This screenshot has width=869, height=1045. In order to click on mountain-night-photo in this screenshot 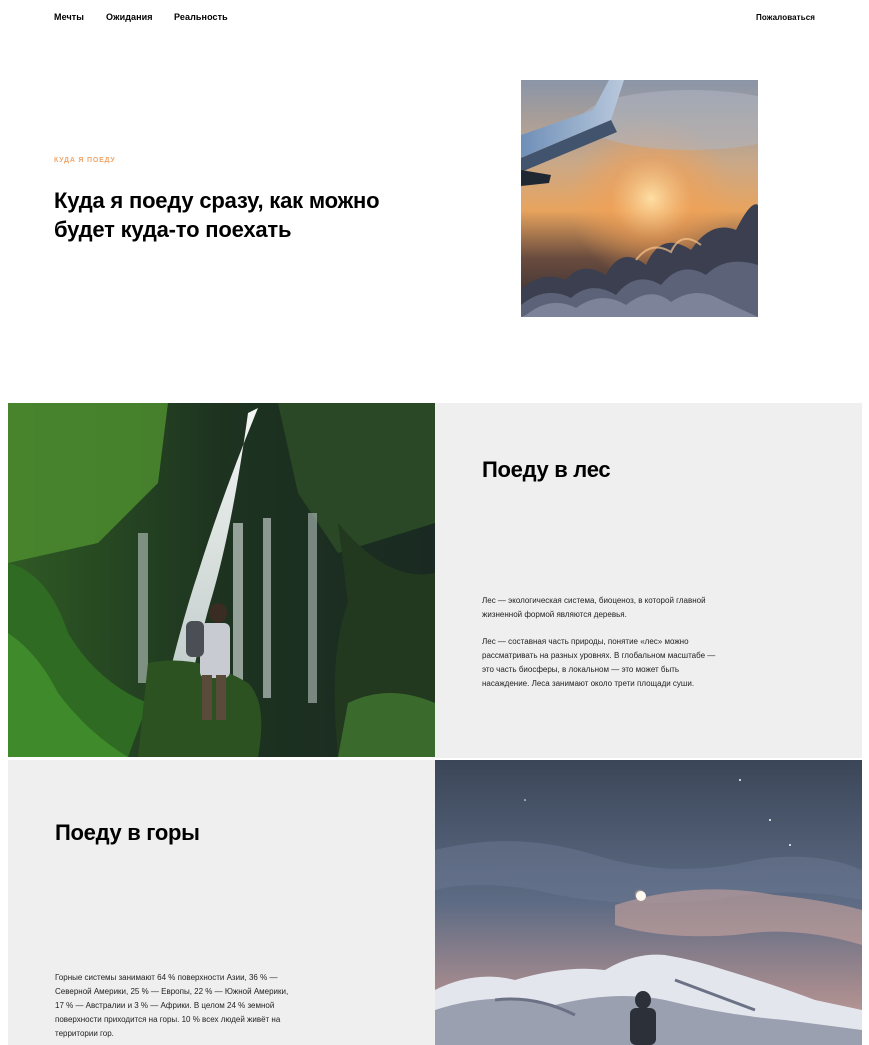, I will do `click(648, 902)`.